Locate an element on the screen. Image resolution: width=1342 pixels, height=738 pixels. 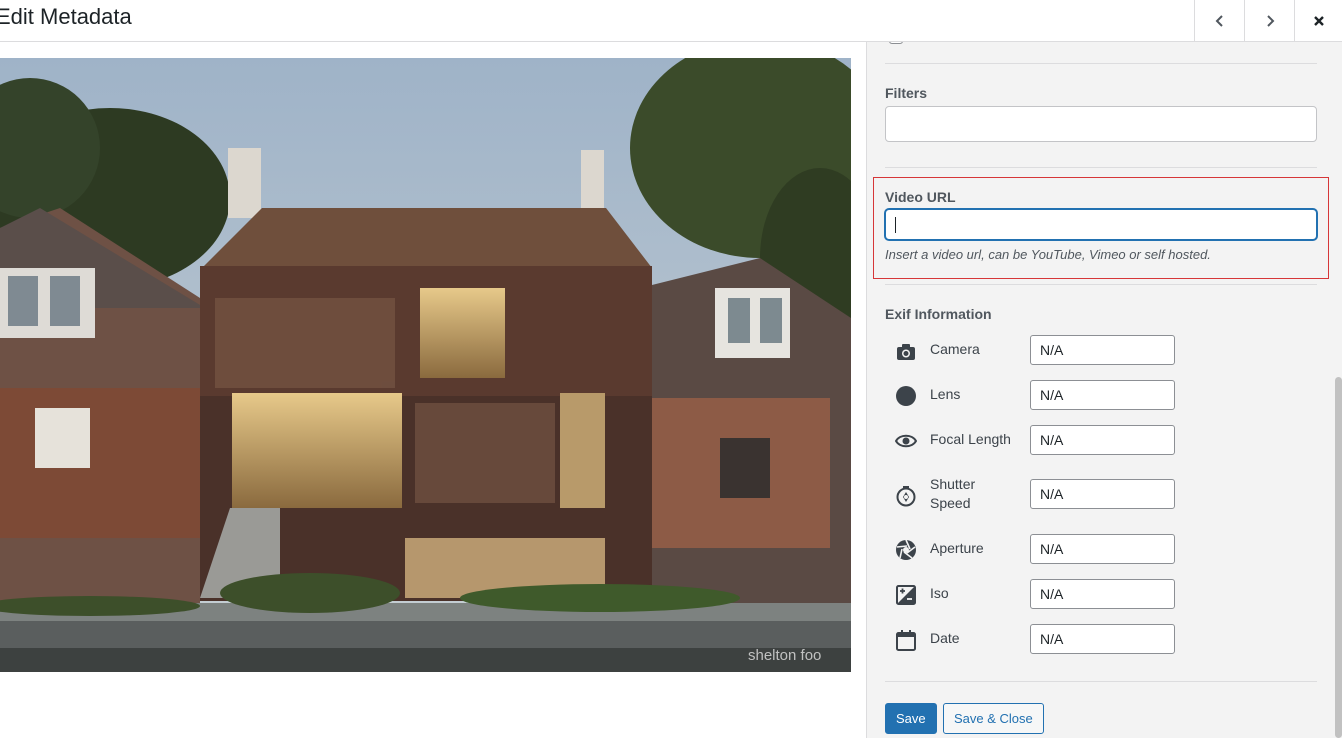
exif-input-camera: N/A is located at coordinates (1102, 350).